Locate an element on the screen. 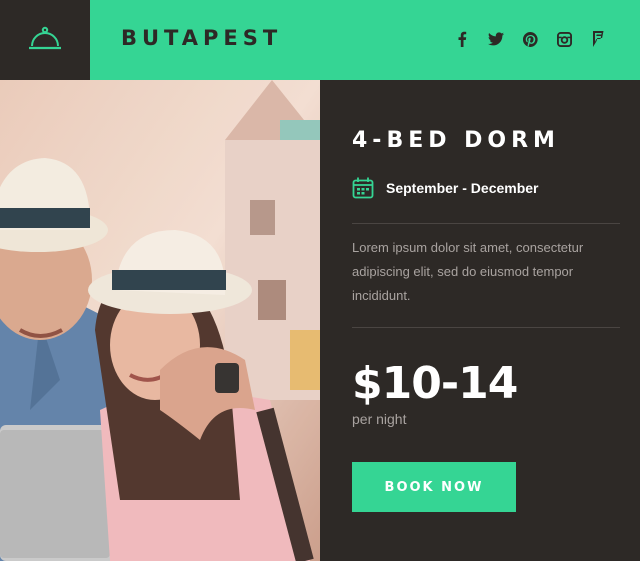 The height and width of the screenshot is (561, 640). logo is located at coordinates (45, 40).